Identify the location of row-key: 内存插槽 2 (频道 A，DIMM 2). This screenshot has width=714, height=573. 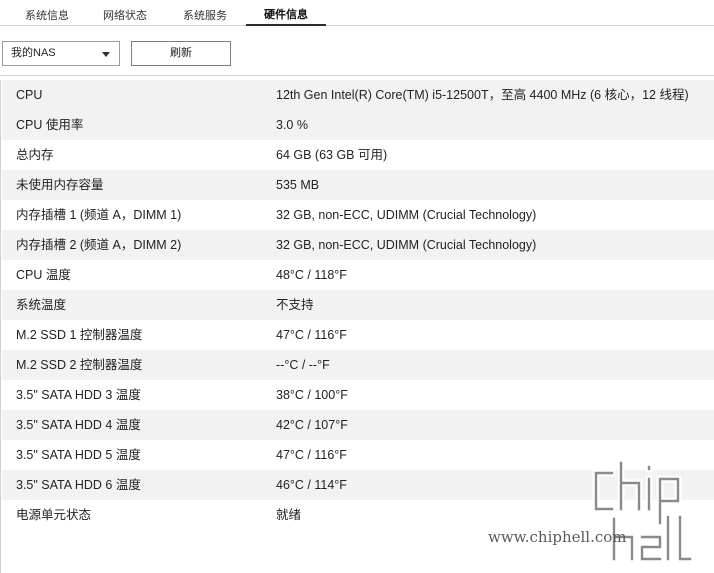
(99, 245).